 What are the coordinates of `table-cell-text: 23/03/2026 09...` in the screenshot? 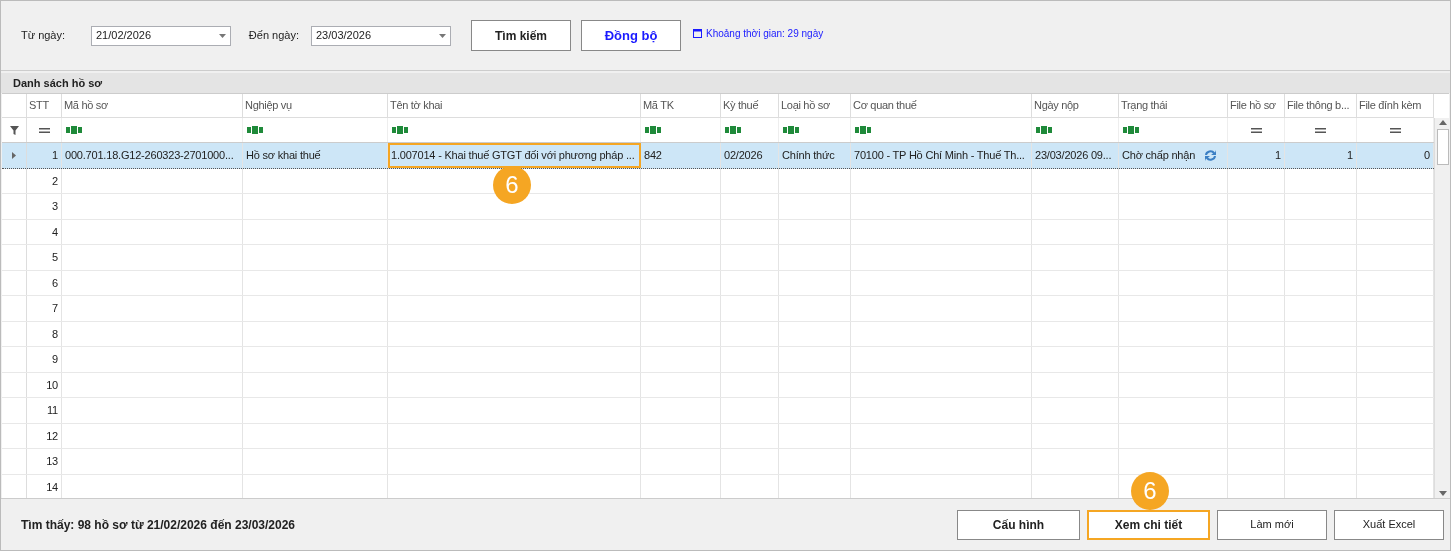 It's located at (1073, 155).